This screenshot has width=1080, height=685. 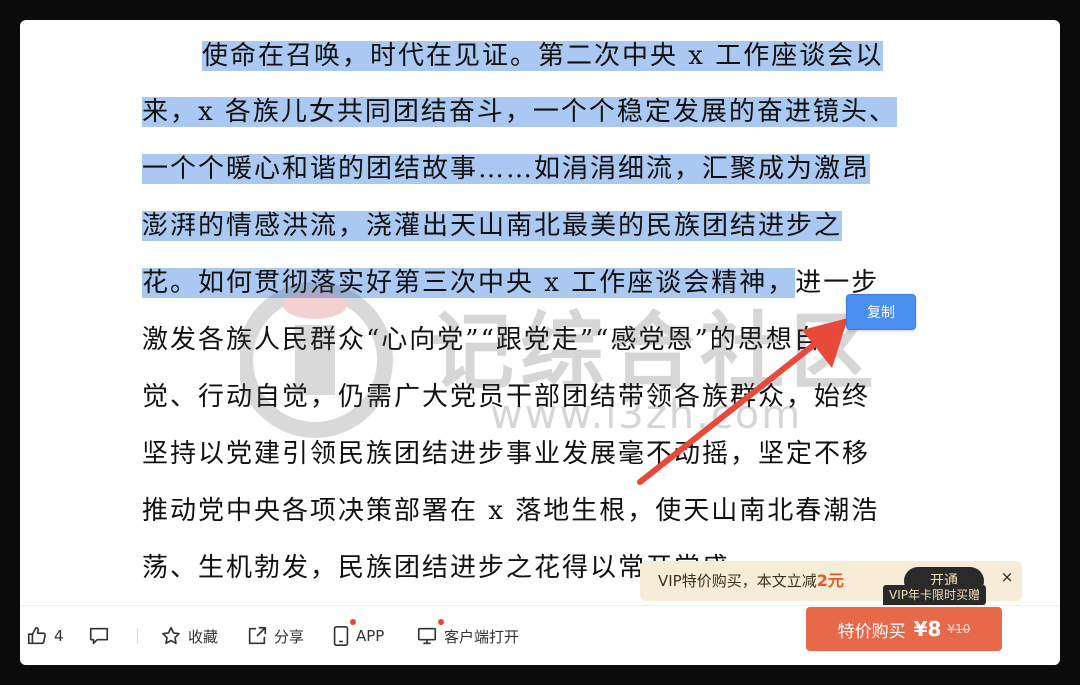 What do you see at coordinates (171, 635) in the screenshot?
I see `star-icon` at bounding box center [171, 635].